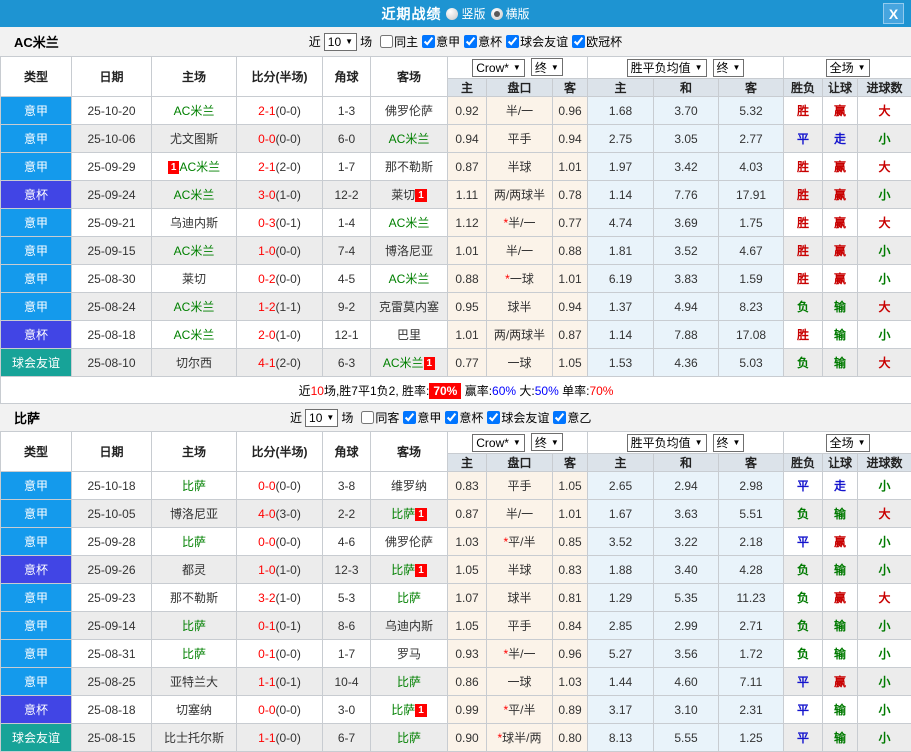 This screenshot has width=911, height=752. I want to click on date-cell: 25-08-15, so click(111, 737).